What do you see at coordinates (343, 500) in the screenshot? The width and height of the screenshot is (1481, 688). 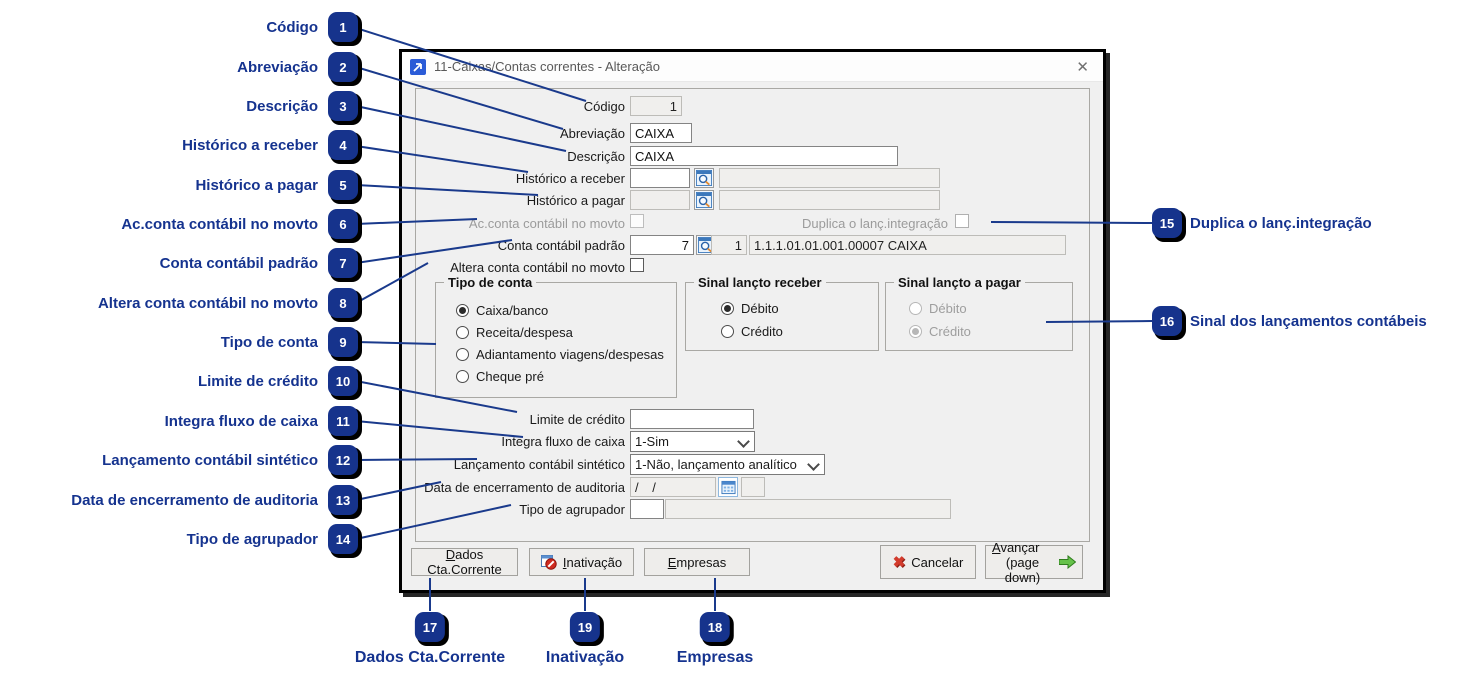 I see `callout-badge: 13` at bounding box center [343, 500].